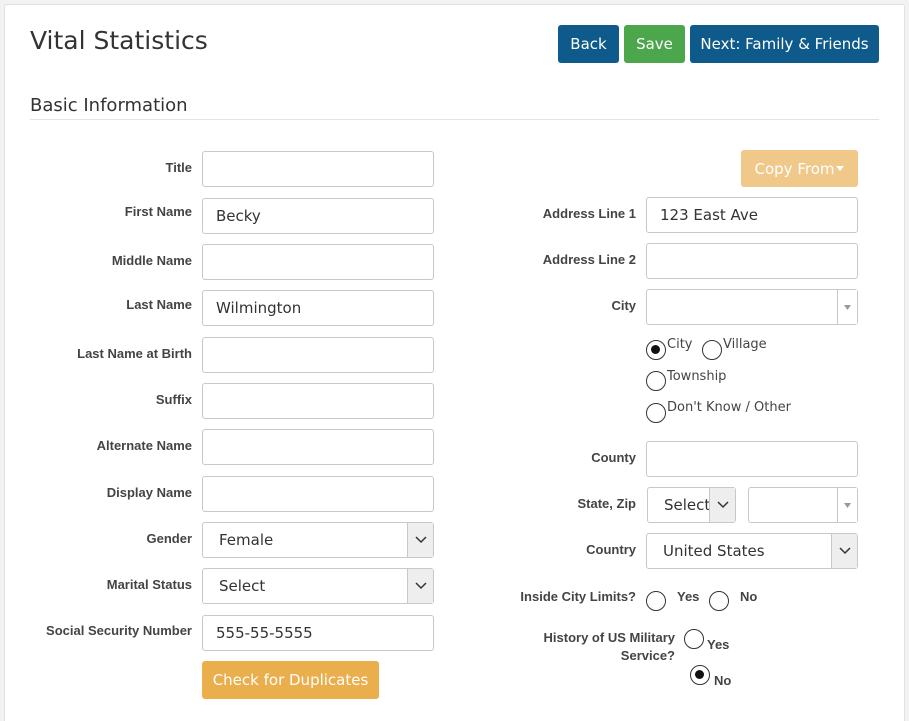 This screenshot has width=909, height=721. Describe the element at coordinates (656, 350) in the screenshot. I see `municipality-city-radio` at that location.